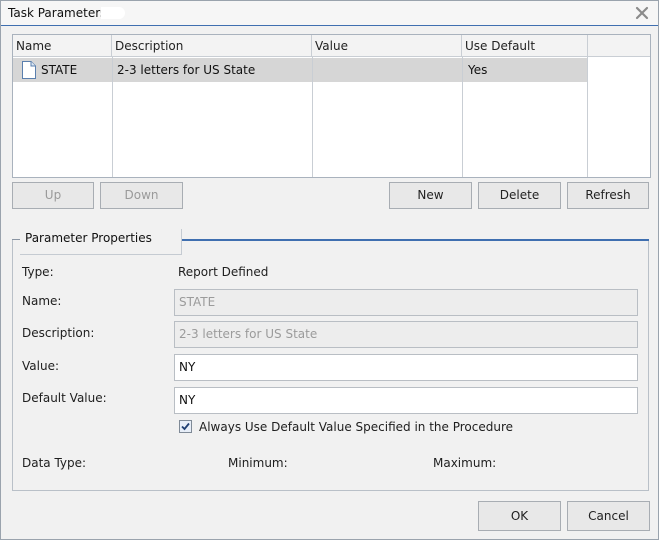  Describe the element at coordinates (185, 426) in the screenshot. I see `always-use-default-checkbox` at that location.